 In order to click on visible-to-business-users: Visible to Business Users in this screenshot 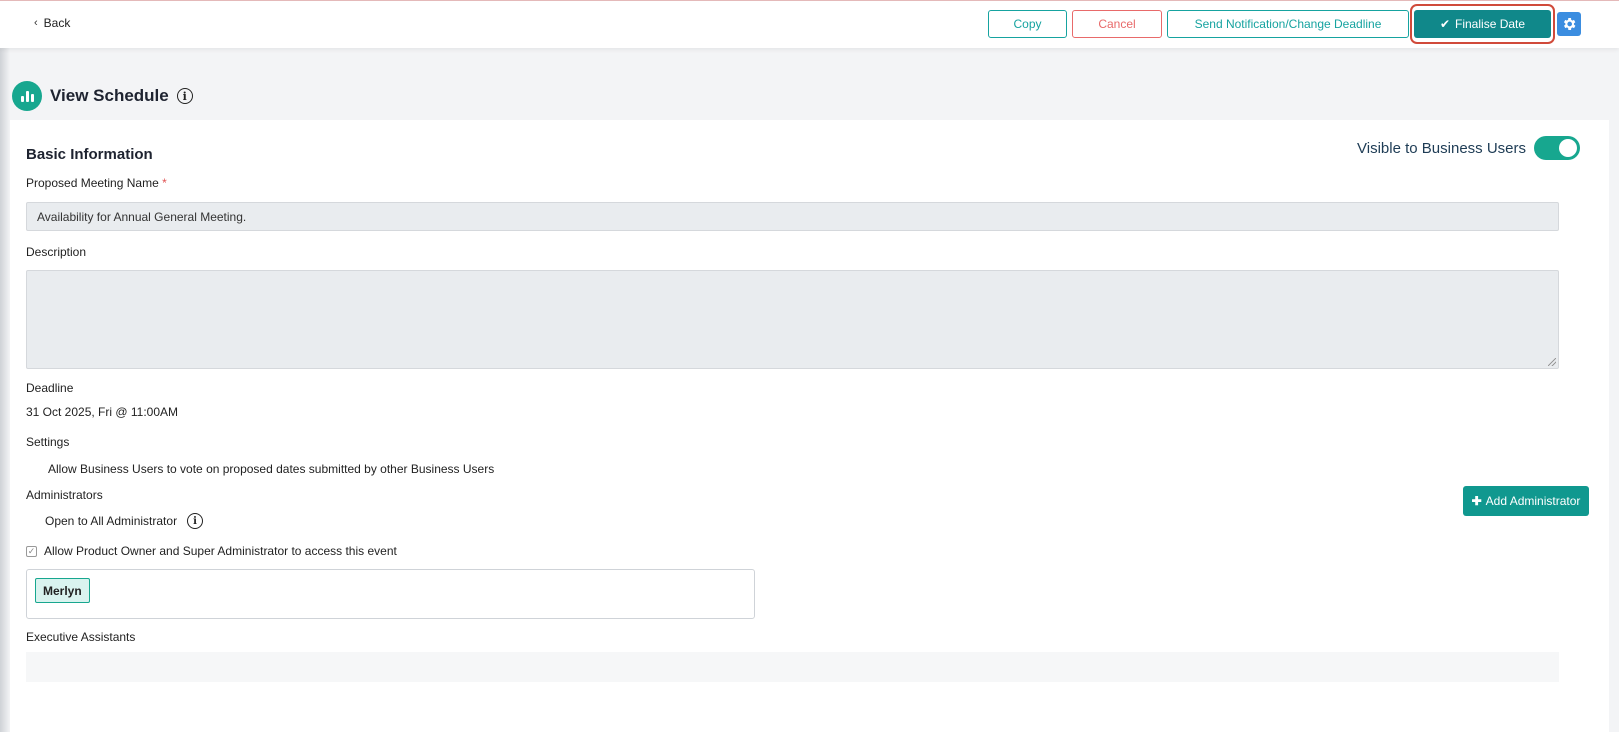, I will do `click(1468, 148)`.